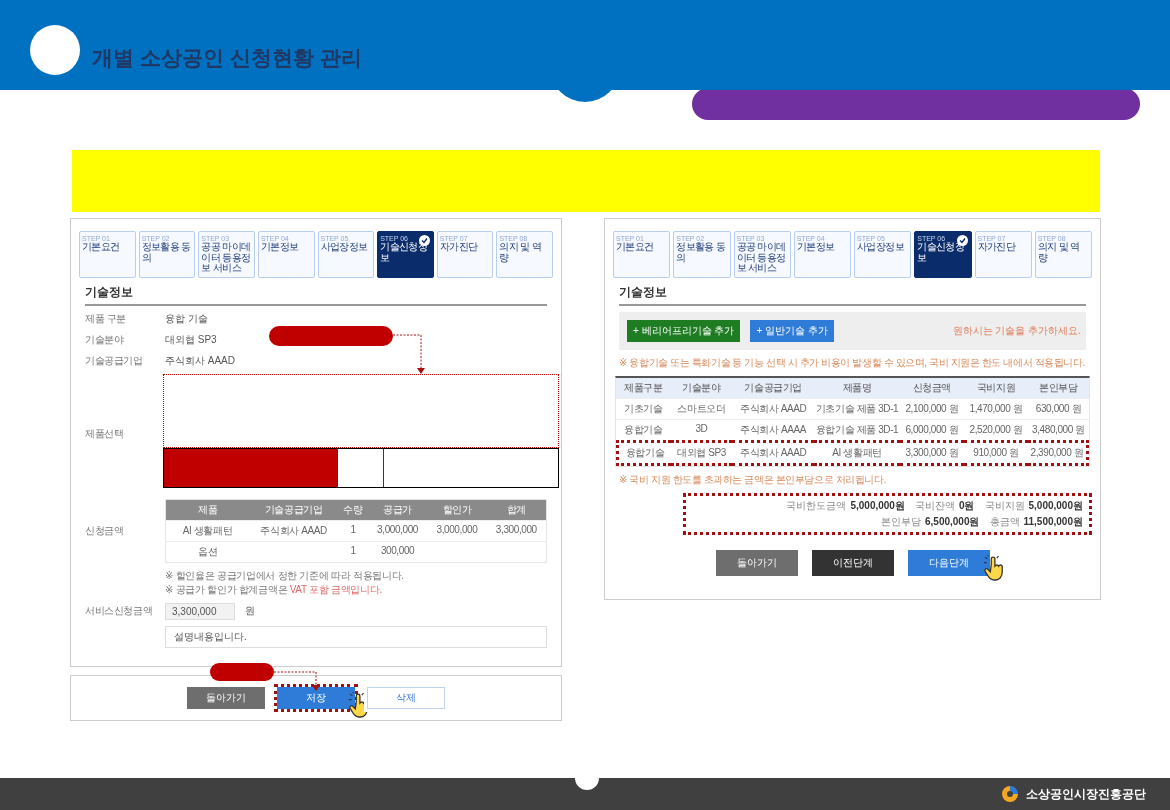 The image size is (1170, 810). Describe the element at coordinates (1058, 408) in the screenshot. I see `table-cell: 630,000 원` at that location.